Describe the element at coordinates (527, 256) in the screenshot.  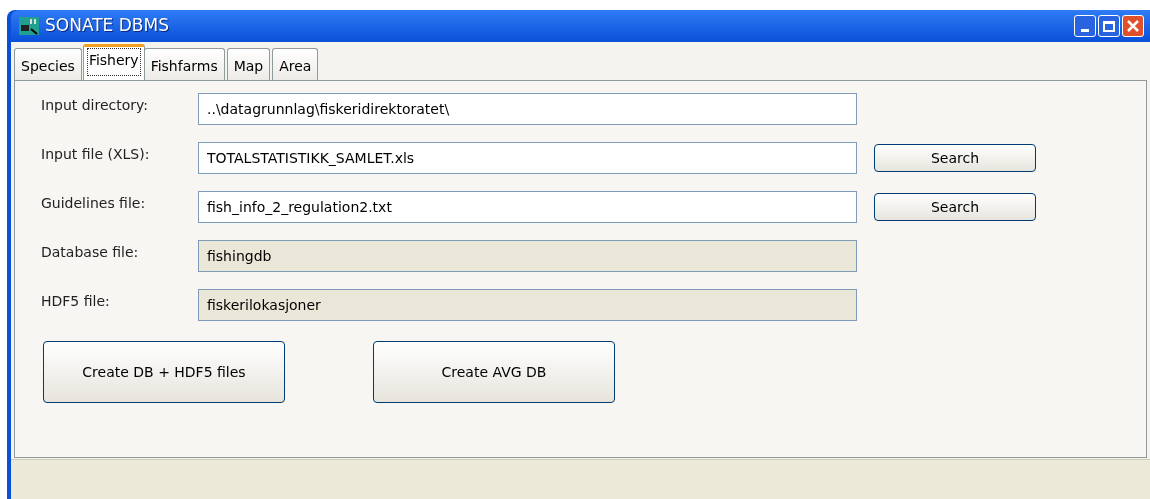
I see `text-field: fishingdb` at that location.